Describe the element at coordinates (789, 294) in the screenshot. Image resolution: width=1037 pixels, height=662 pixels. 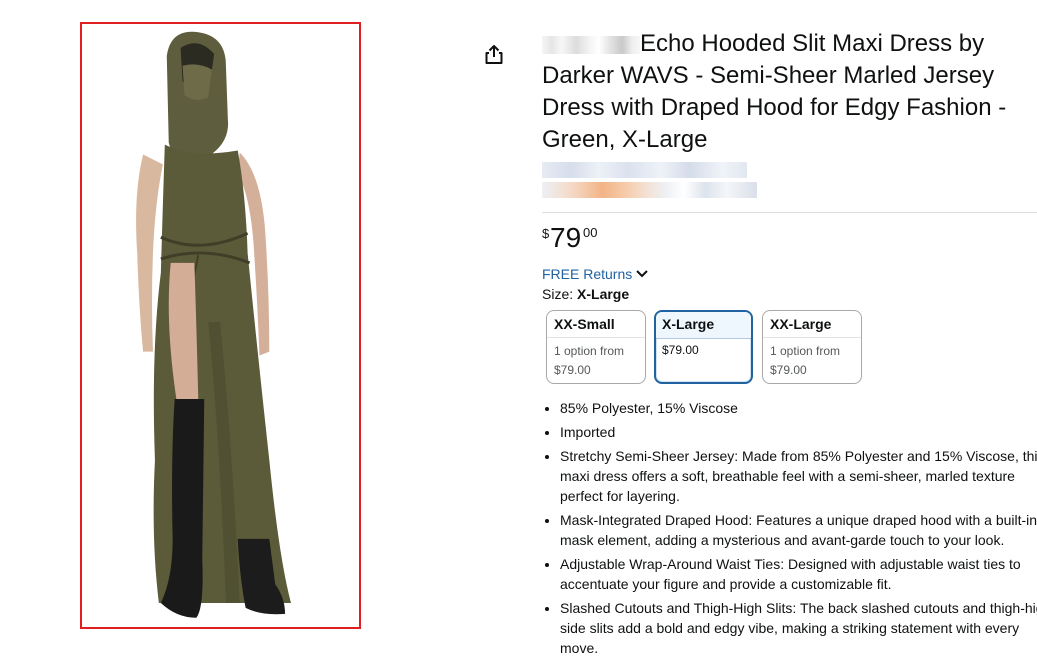
I see `size-selection-label: Size: X-Large` at that location.